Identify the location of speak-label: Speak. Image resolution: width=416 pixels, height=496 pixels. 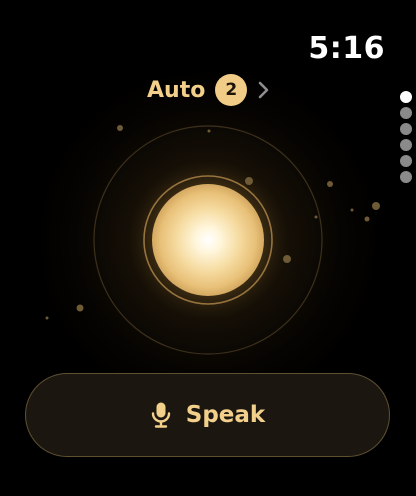
(225, 415).